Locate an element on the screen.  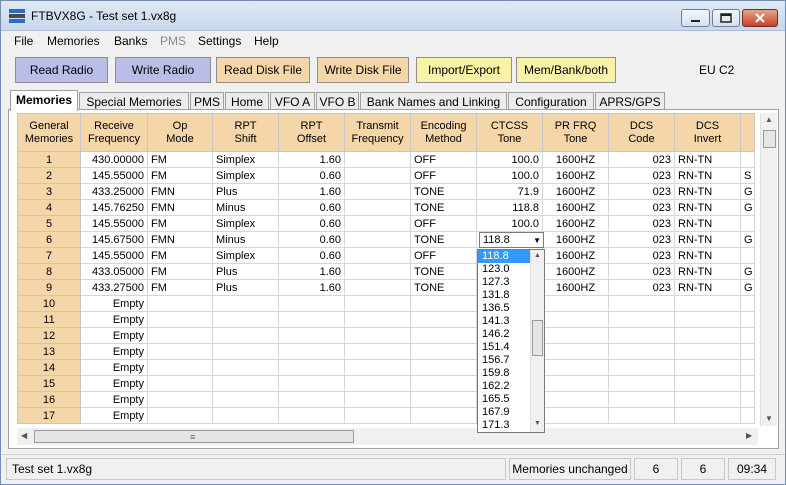
cell-memory-number: 5 is located at coordinates (49, 223).